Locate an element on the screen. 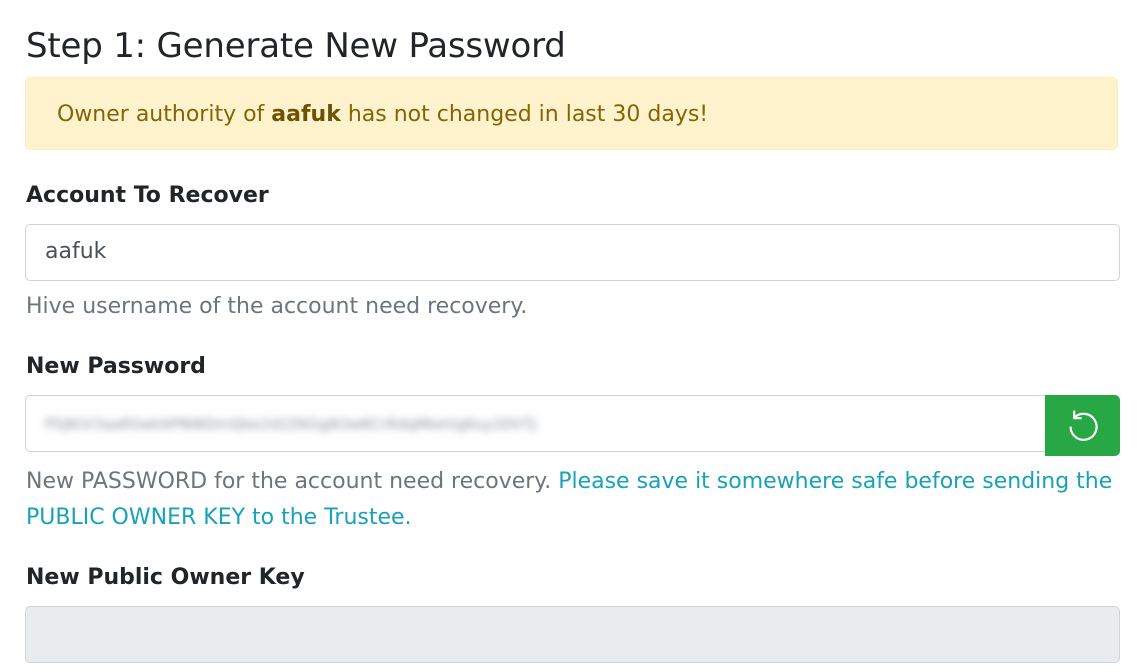 The height and width of the screenshot is (672, 1144). alert-account: aafuk is located at coordinates (306, 114).